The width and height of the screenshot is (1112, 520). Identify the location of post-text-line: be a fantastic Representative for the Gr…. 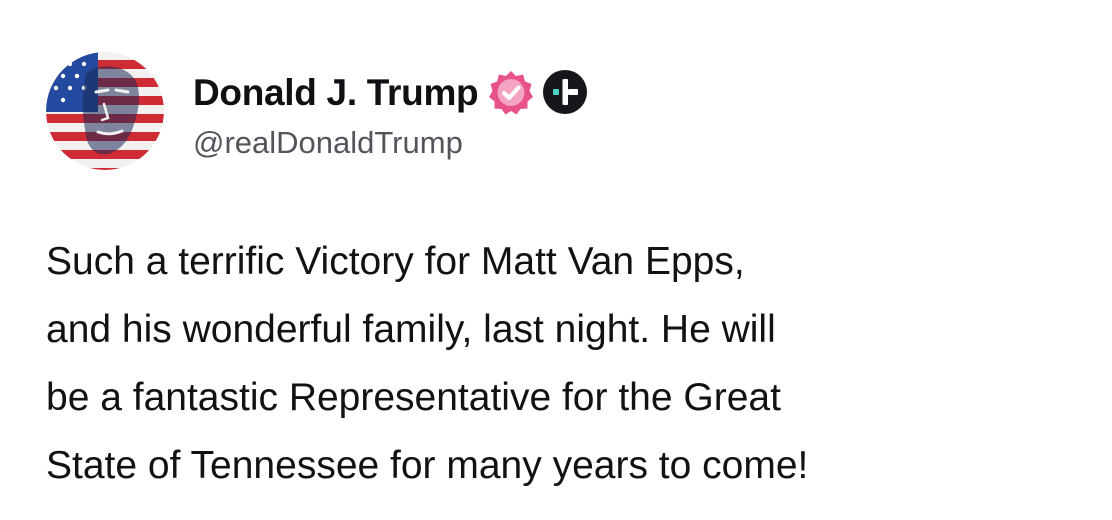
(413, 397).